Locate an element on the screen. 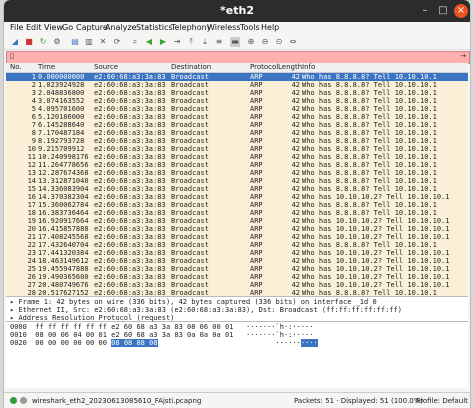 Image resolution: width=474 pixels, height=408 pixels. detail-arp: ▸ Address Resolution Protocol (request) is located at coordinates (92, 318).